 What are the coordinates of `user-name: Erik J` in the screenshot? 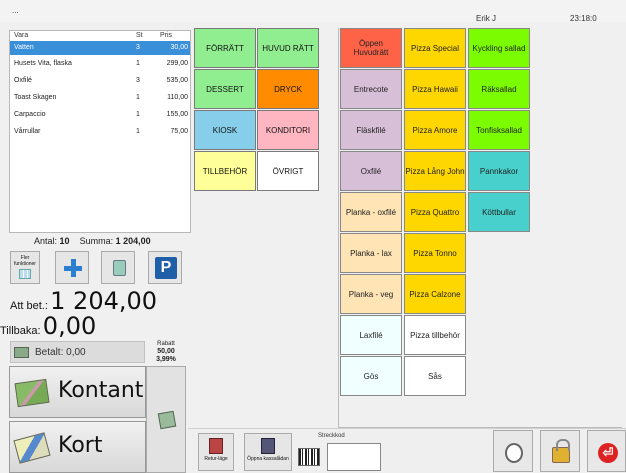 It's located at (486, 18).